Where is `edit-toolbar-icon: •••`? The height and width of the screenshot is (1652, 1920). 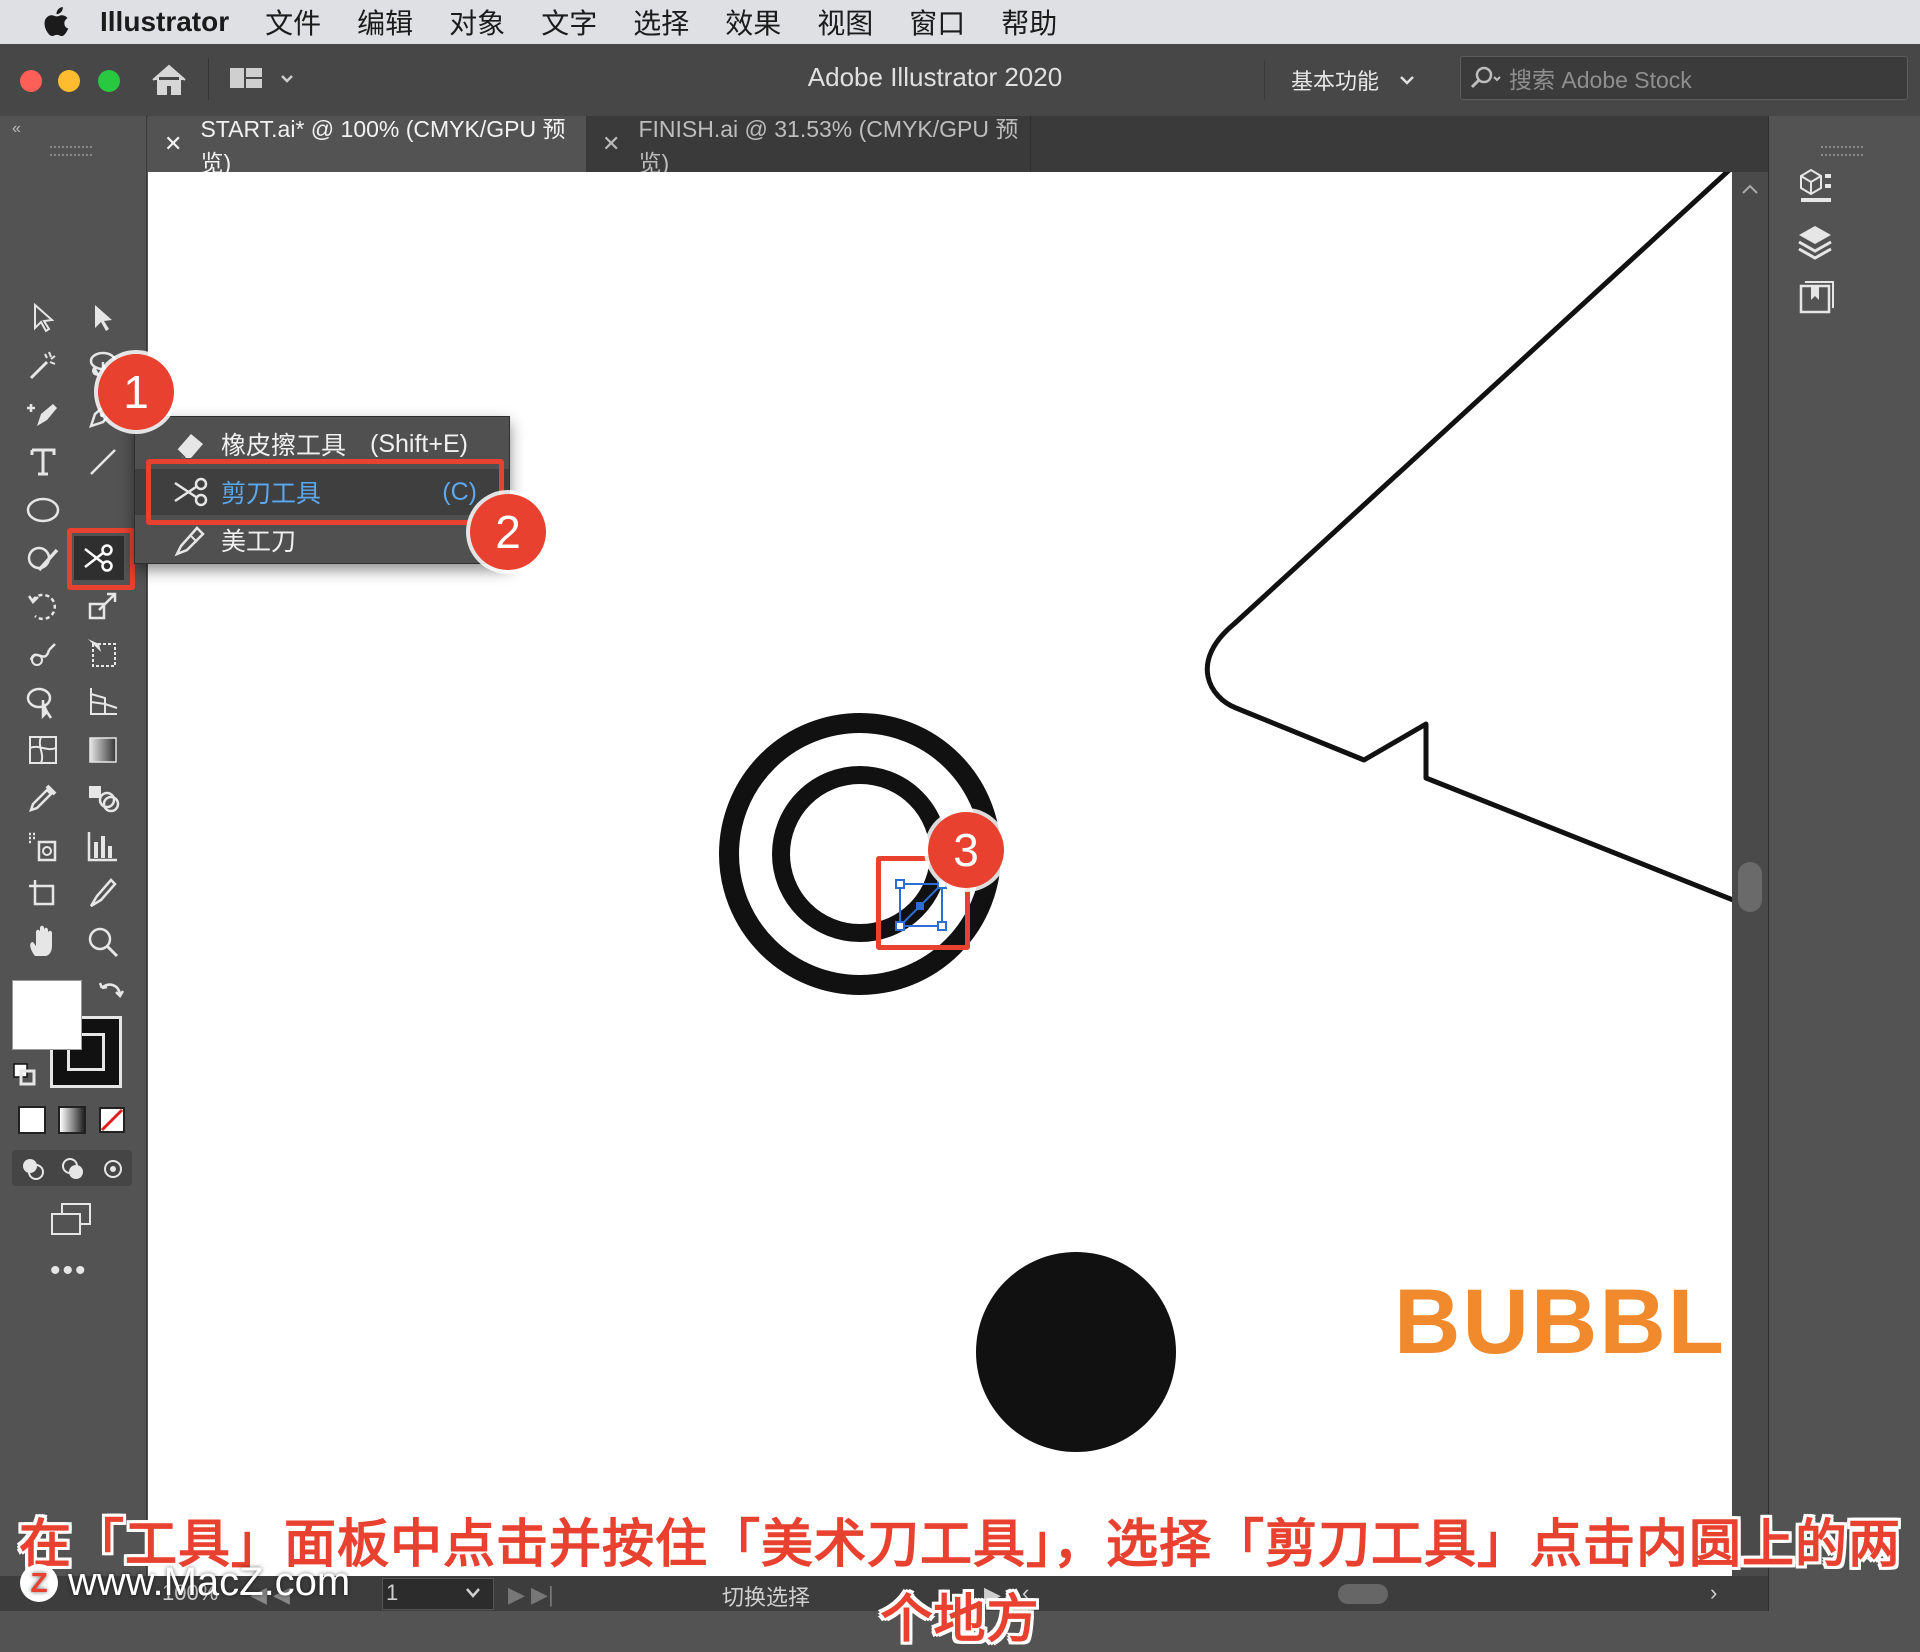 edit-toolbar-icon: ••• is located at coordinates (69, 1271).